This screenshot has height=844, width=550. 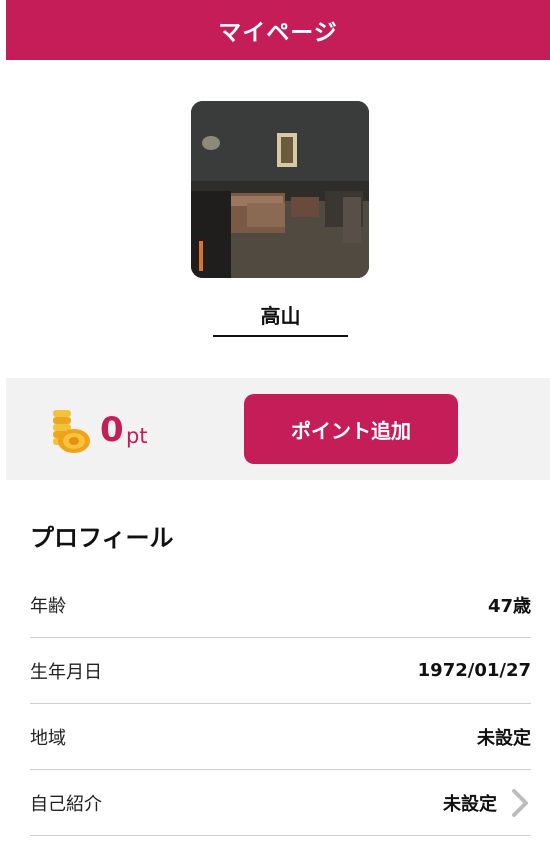 I want to click on row-value: 1972/01/27, so click(x=474, y=670).